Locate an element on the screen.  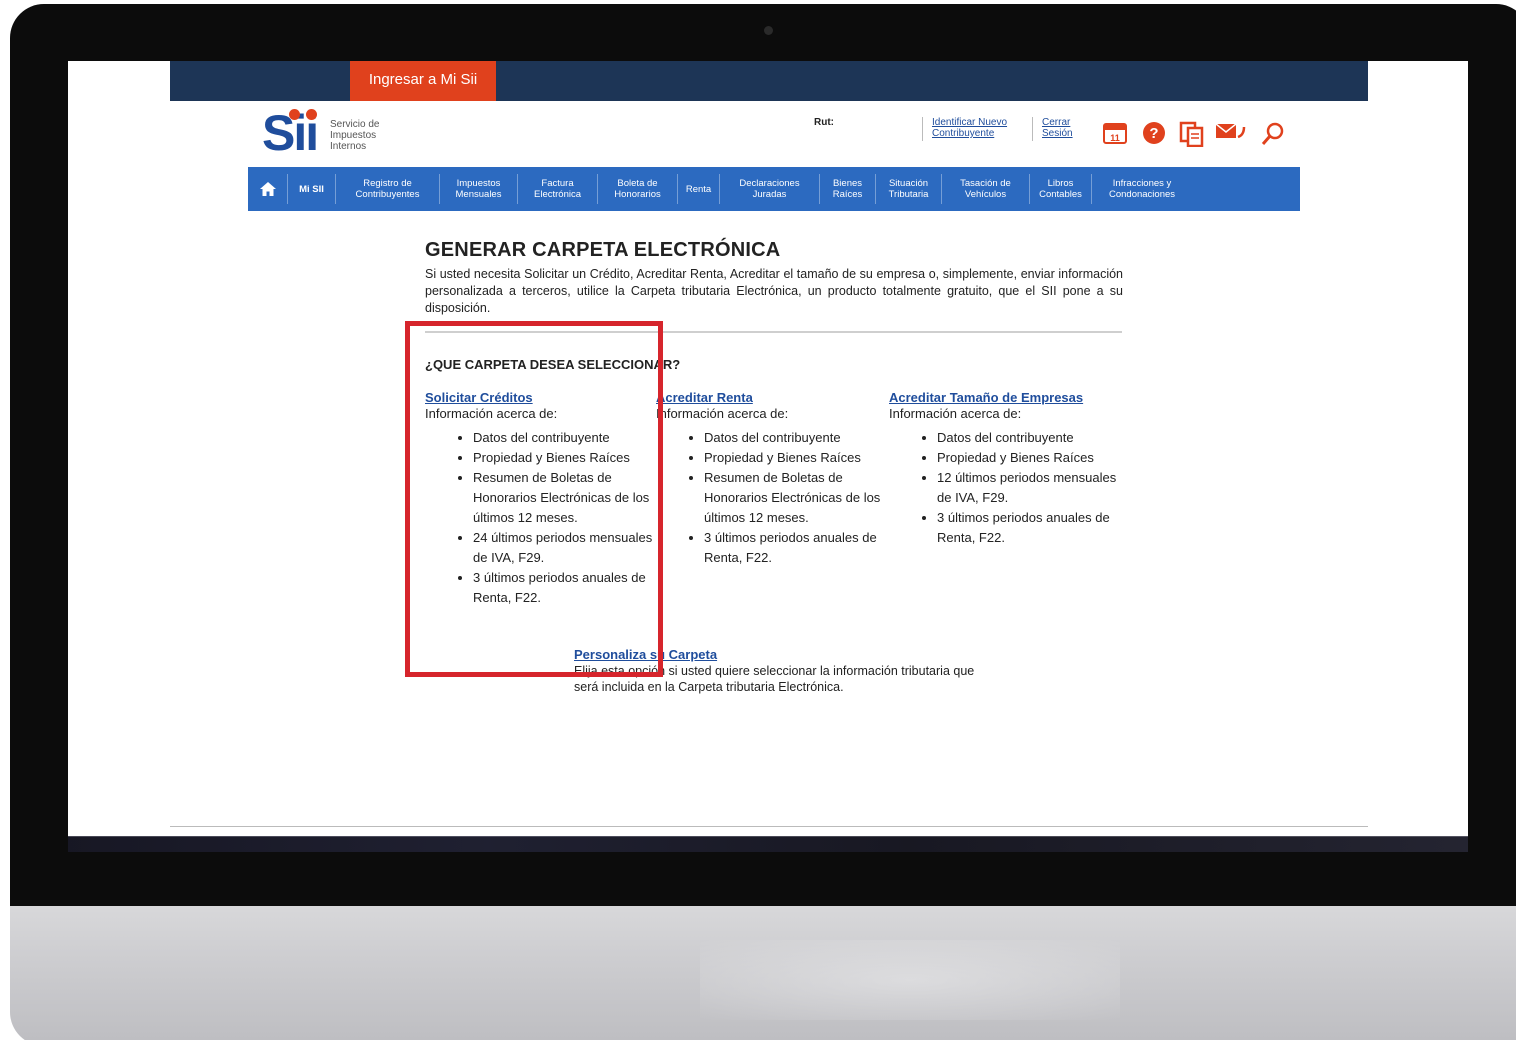
calendar-icon: 11 is located at coordinates (1114, 133).